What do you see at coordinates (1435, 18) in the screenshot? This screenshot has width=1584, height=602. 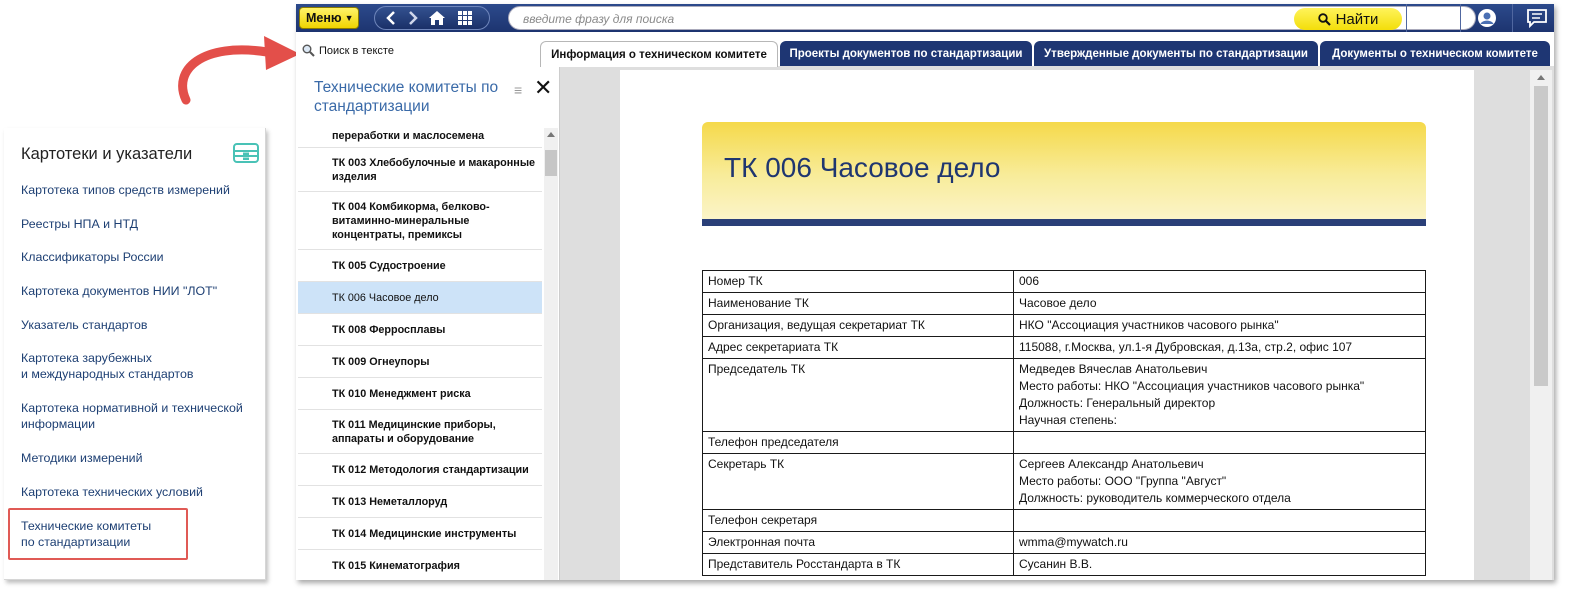 I see `hamburger-menu-icon` at bounding box center [1435, 18].